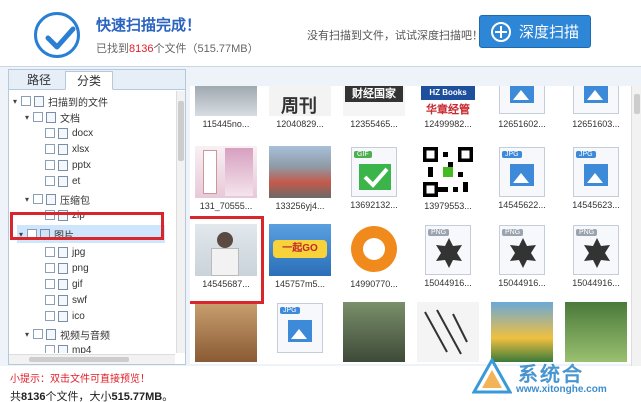 The width and height of the screenshot is (641, 402). Describe the element at coordinates (374, 250) in the screenshot. I see `fox-logo-thumbnail` at that location.